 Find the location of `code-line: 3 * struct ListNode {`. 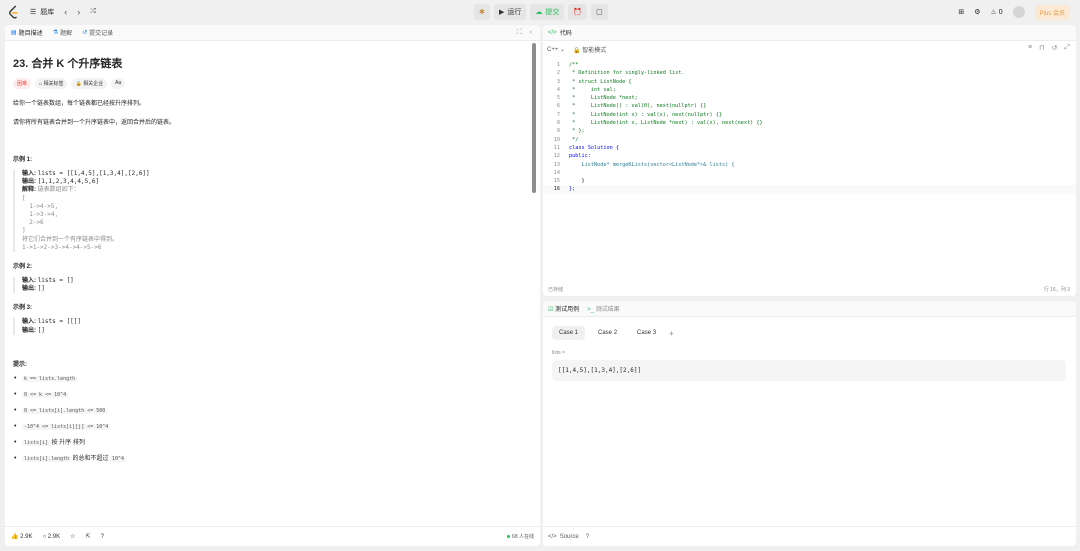

code-line: 3 * struct ListNode { is located at coordinates (809, 82).